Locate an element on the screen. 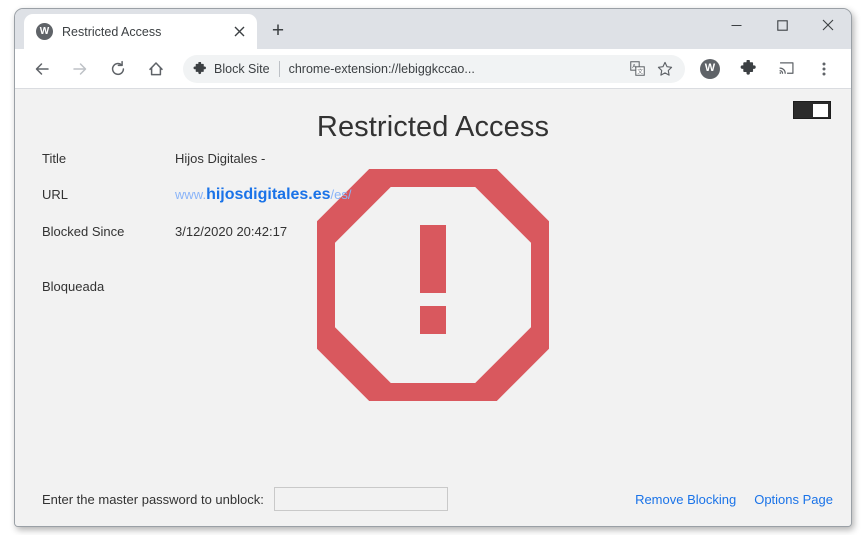 This screenshot has height=535, width=865. extension-chip-label: Block Site is located at coordinates (242, 68).